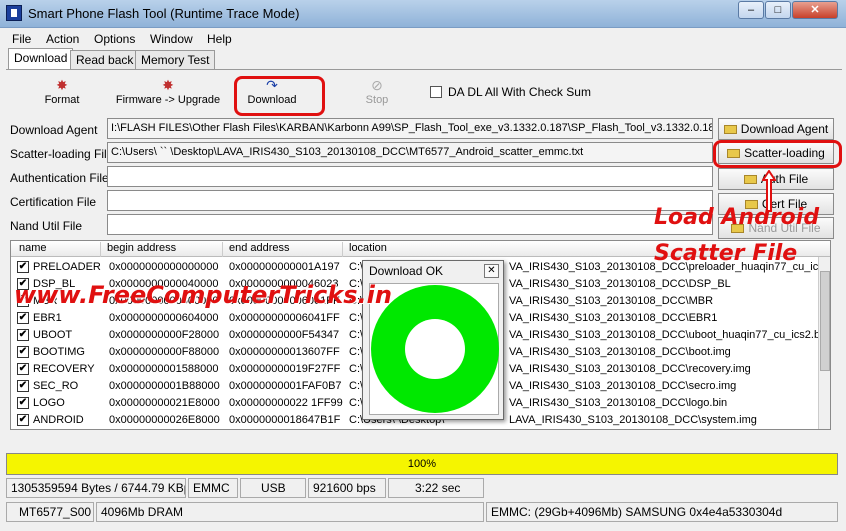  I want to click on cell-end: 0x00000000019F27FF, so click(285, 369).